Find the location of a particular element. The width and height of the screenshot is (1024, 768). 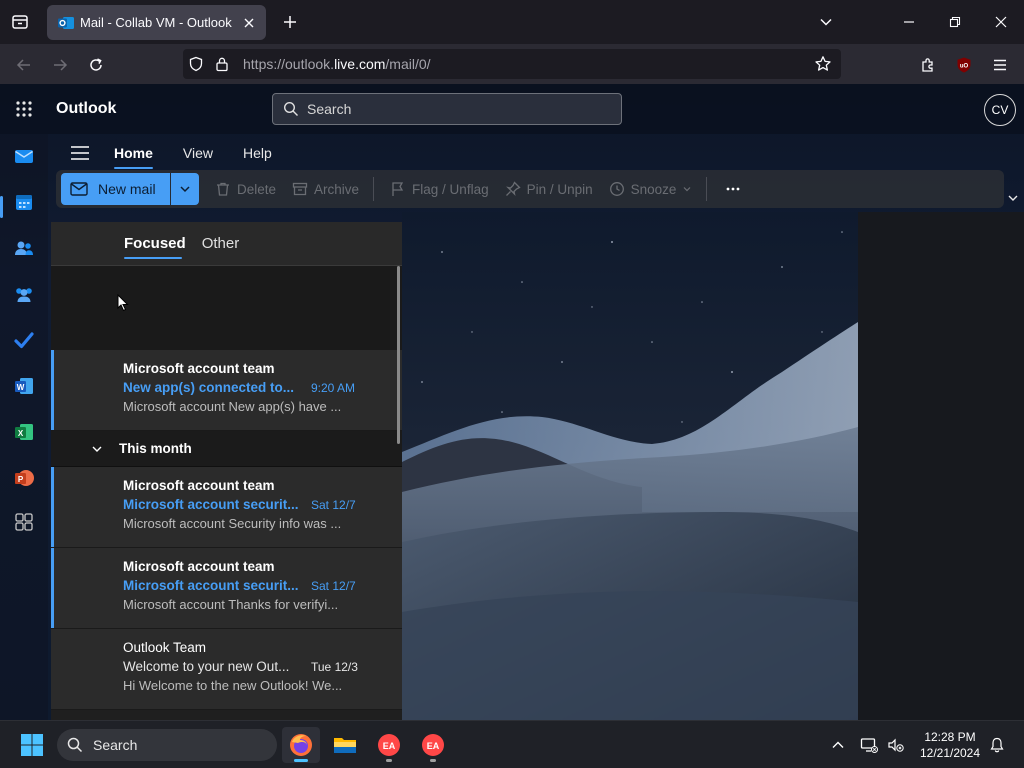

url-text: https://outlook.live.com/mail/0/ is located at coordinates (337, 64).